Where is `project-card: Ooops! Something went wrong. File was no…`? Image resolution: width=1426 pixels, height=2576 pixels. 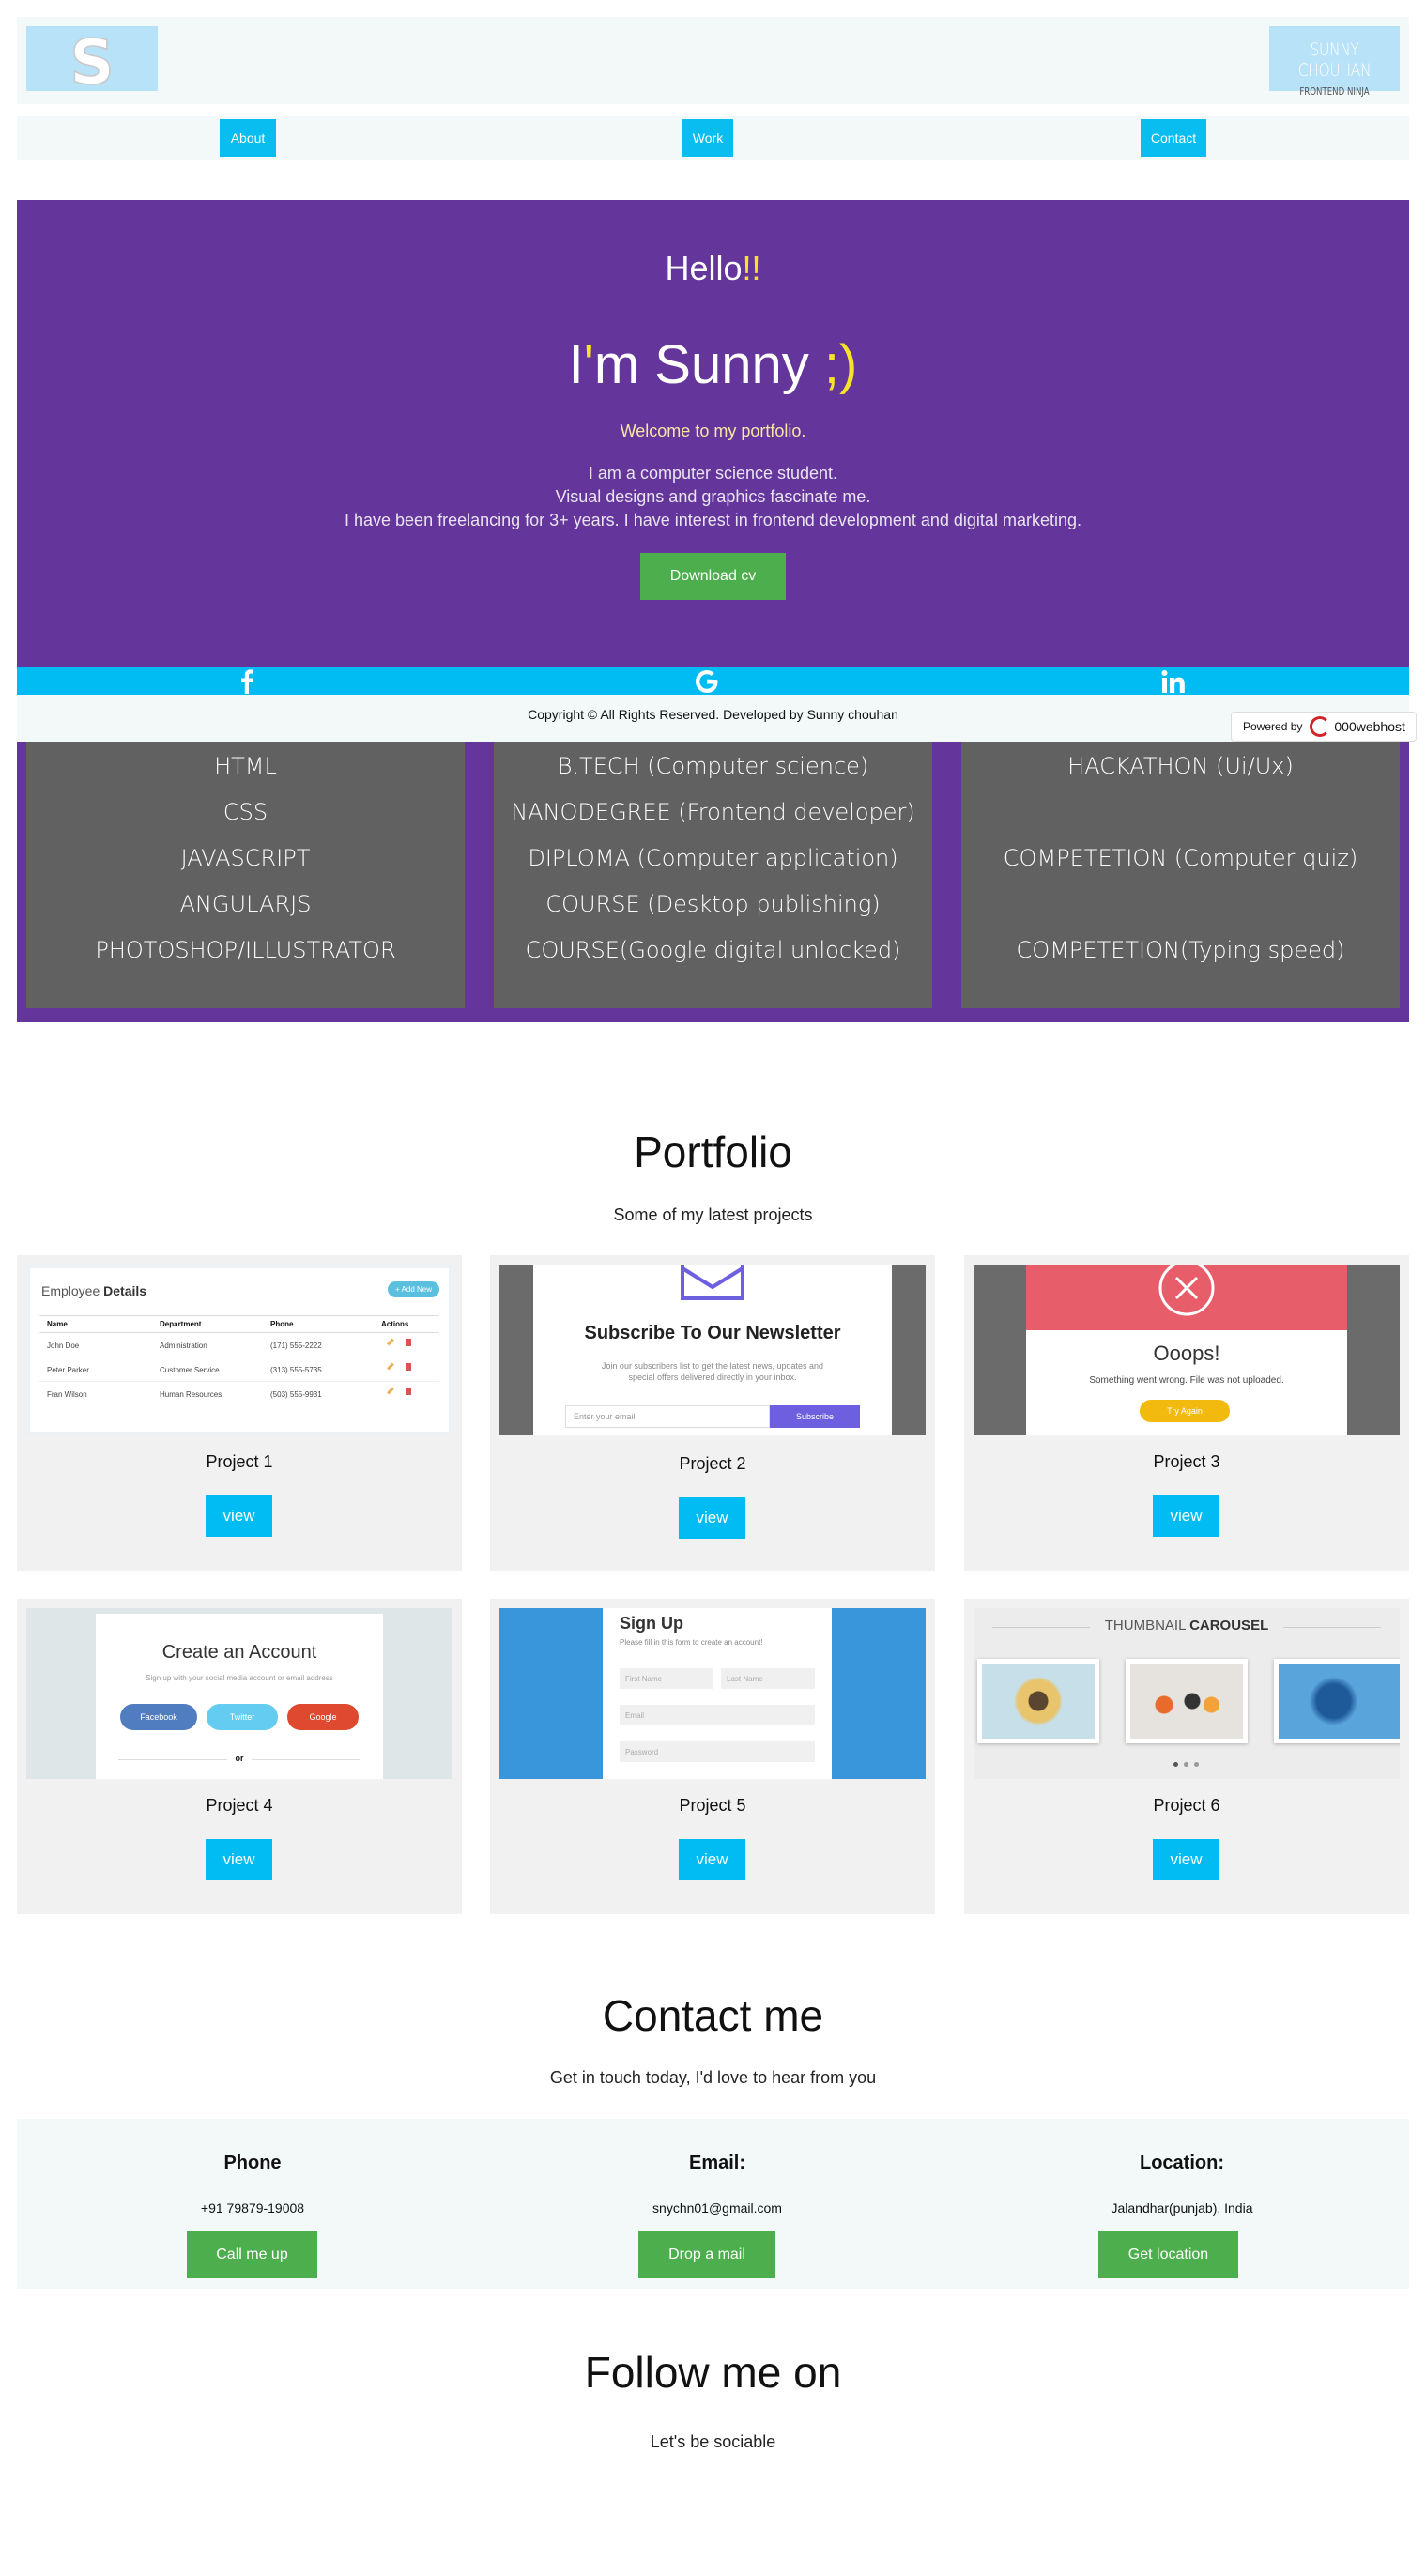
project-card: Ooops! Something went wrong. File was no… is located at coordinates (1186, 1413).